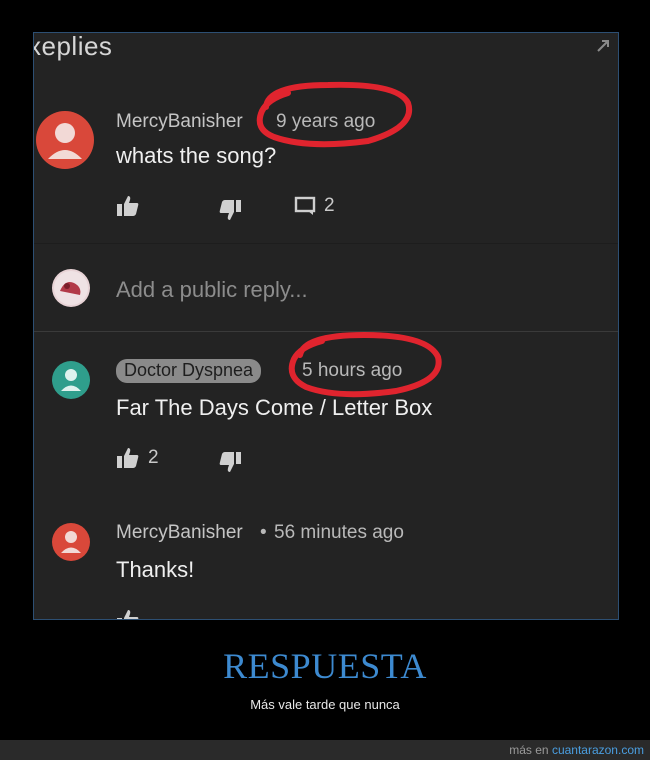  I want to click on caption-title: RESPUESTA, so click(325, 666).